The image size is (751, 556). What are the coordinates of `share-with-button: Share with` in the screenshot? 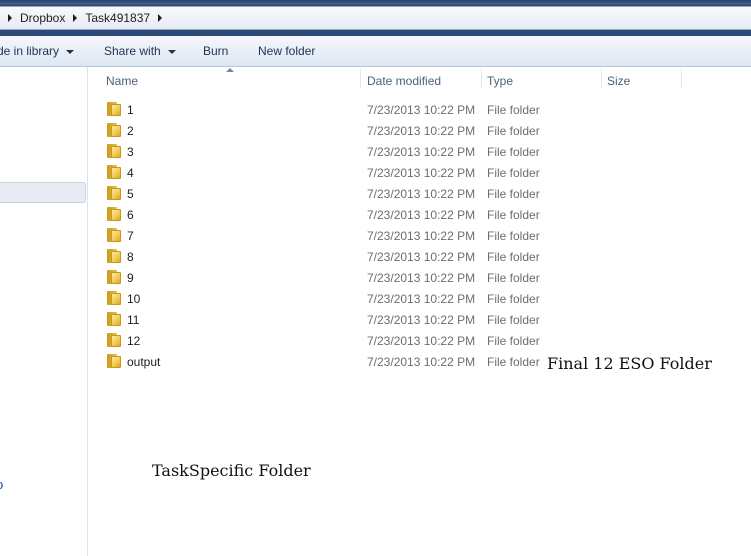 It's located at (140, 51).